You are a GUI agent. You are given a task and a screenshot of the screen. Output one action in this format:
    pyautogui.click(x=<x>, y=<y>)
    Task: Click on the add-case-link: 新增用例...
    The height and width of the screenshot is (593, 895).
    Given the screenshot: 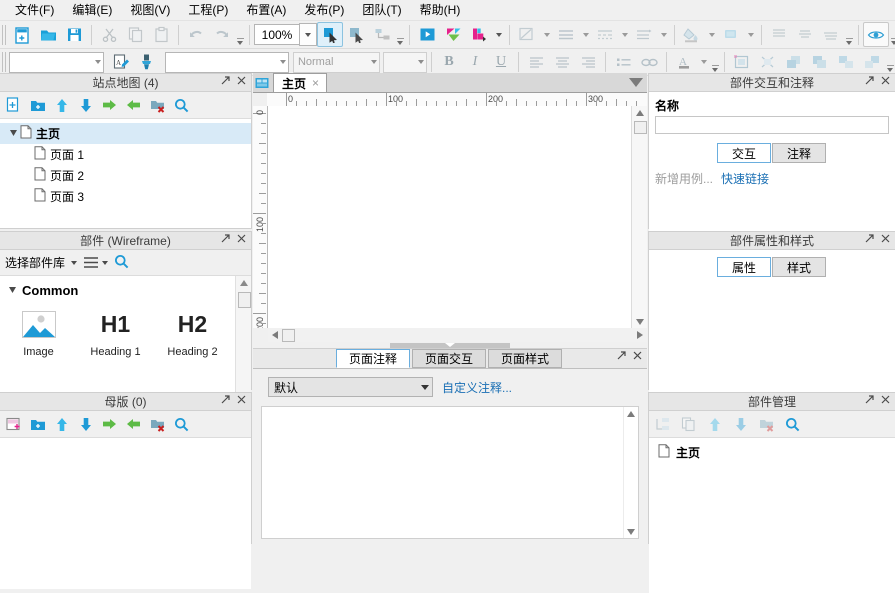 What is the action you would take?
    pyautogui.click(x=684, y=178)
    